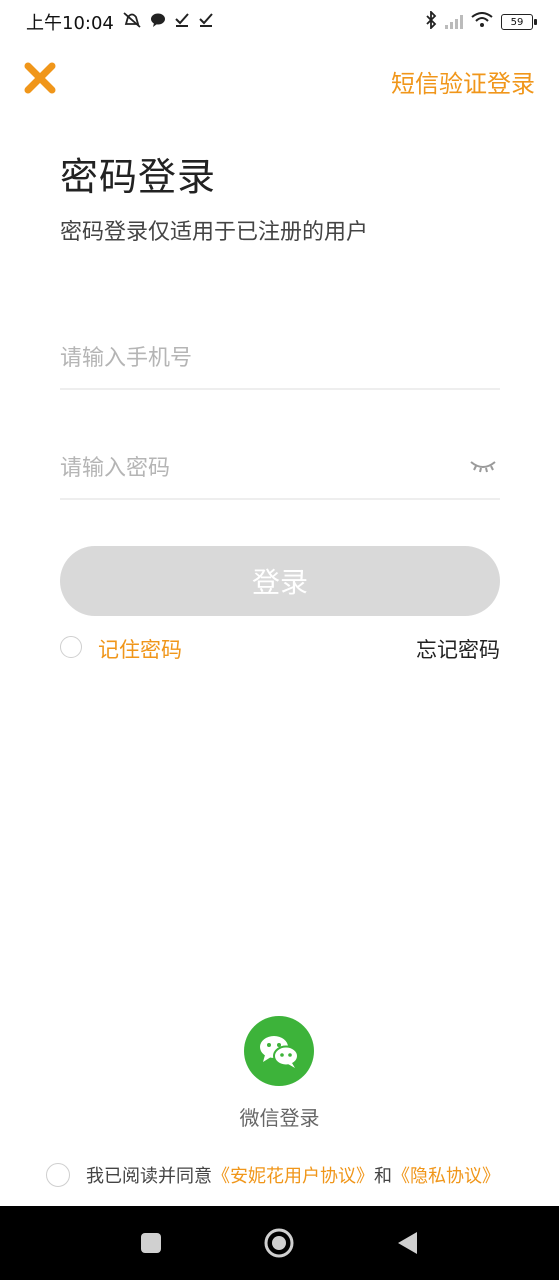 The width and height of the screenshot is (559, 1280). I want to click on status-right: 59, so click(481, 21).